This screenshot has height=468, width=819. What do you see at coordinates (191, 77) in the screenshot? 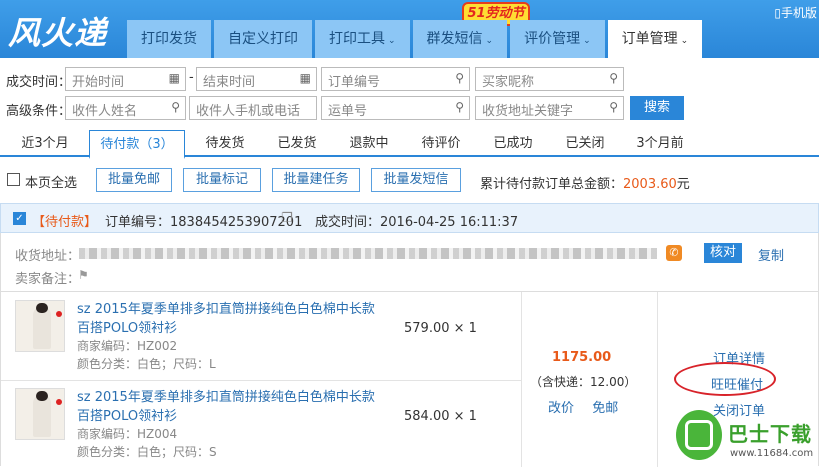
I see `range-dash: -` at bounding box center [191, 77].